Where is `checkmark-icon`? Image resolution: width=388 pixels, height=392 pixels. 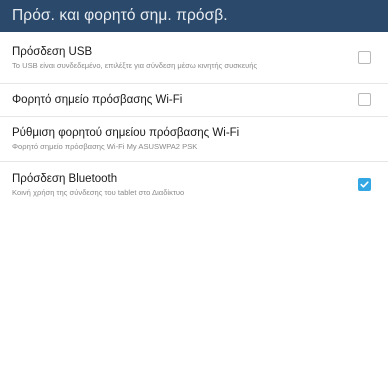
checkmark-icon is located at coordinates (364, 184).